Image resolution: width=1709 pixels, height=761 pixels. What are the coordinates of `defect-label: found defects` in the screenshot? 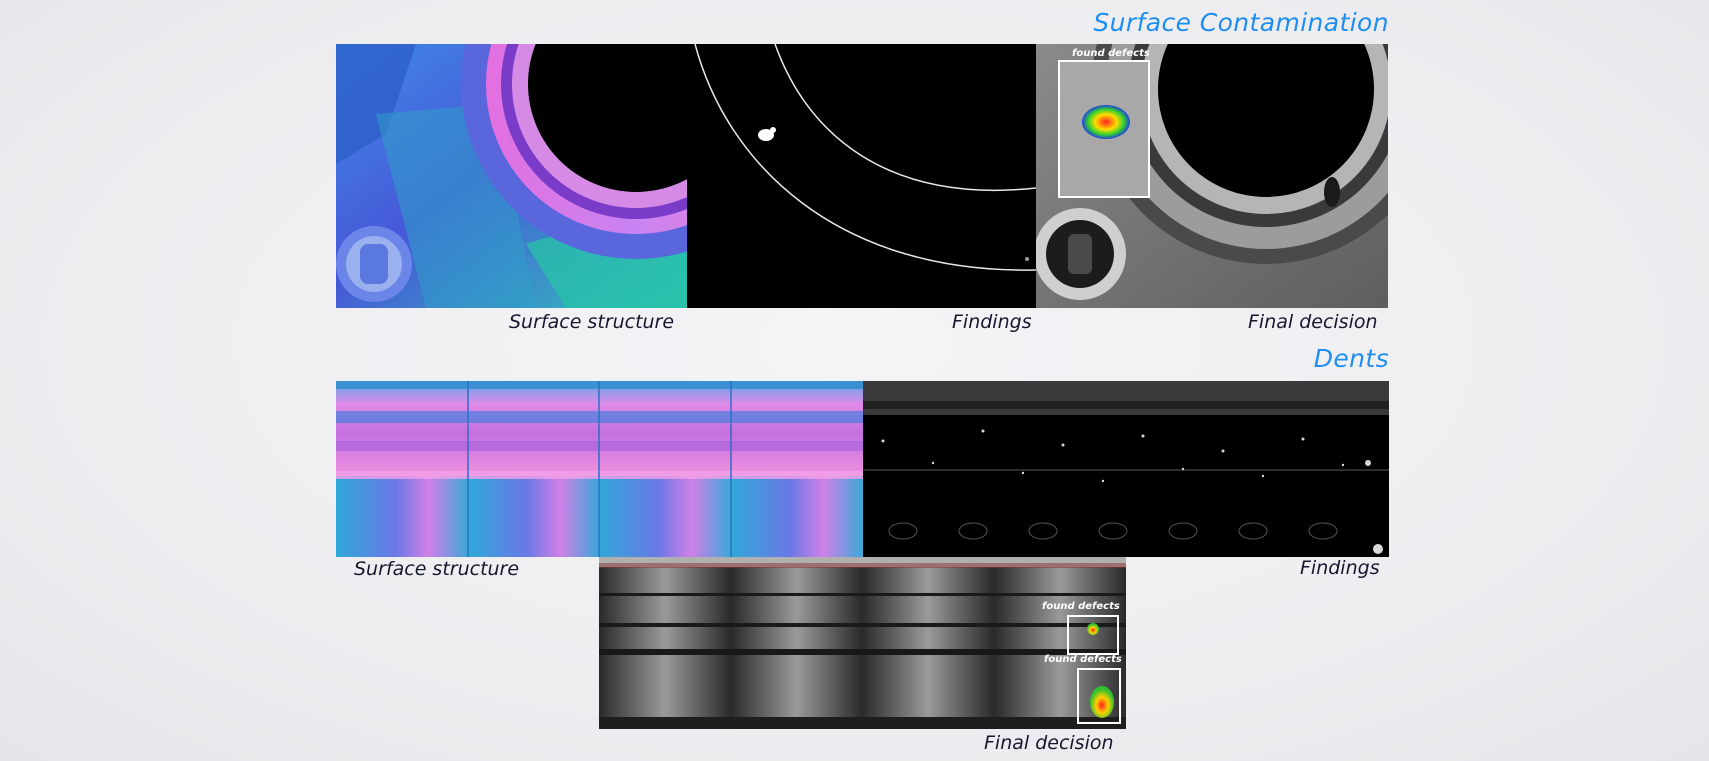 It's located at (1111, 53).